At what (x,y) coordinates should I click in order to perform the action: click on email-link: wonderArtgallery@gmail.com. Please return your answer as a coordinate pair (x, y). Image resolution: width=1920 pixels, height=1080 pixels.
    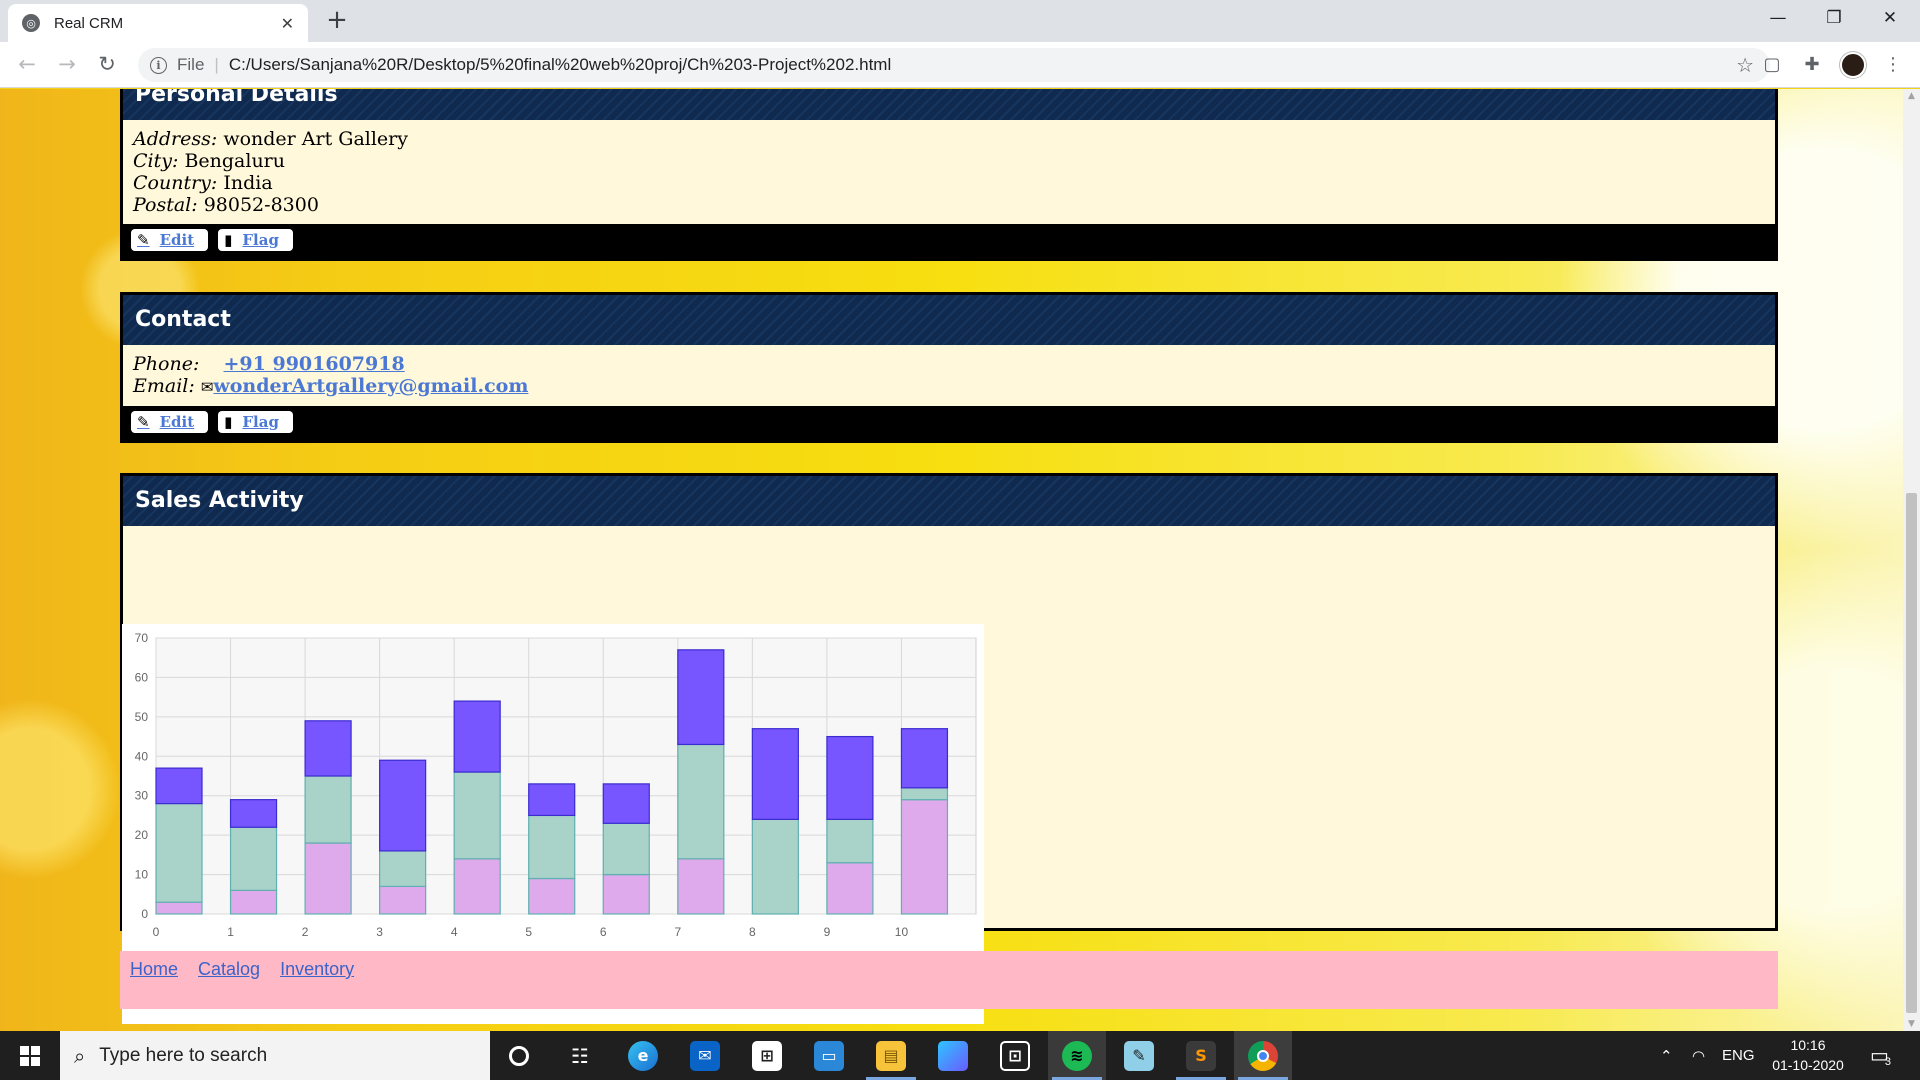
    Looking at the image, I should click on (370, 386).